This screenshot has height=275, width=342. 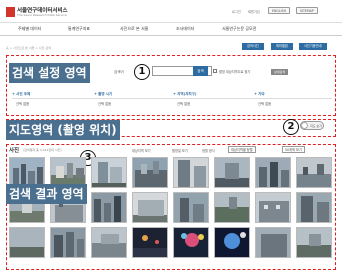 I want to click on site-subtitle: The Seoul Research Data Service, so click(x=42, y=15).